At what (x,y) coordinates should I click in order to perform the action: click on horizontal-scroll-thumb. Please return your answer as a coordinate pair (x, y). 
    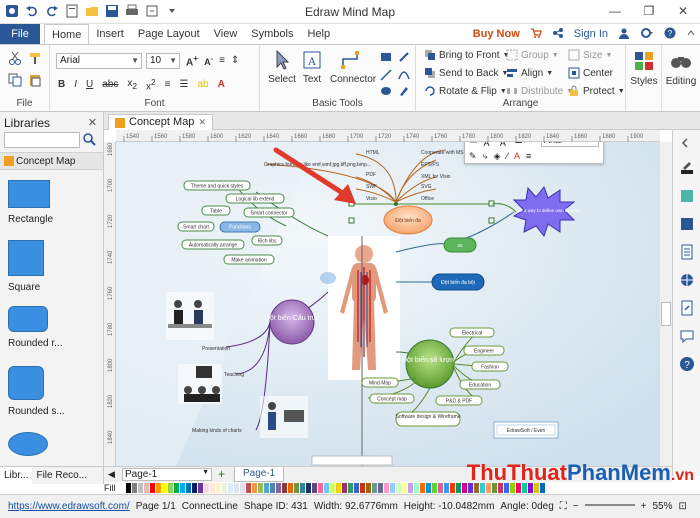
    Looking at the image, I should click on (352, 460).